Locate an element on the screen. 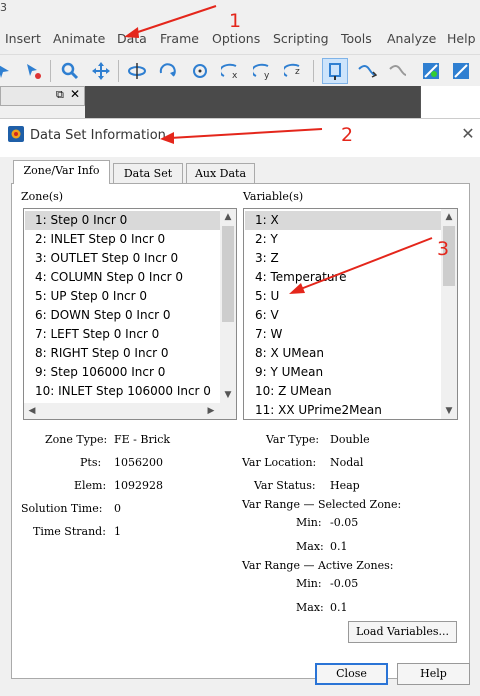  annotation-marker-3: 3 is located at coordinates (443, 249).